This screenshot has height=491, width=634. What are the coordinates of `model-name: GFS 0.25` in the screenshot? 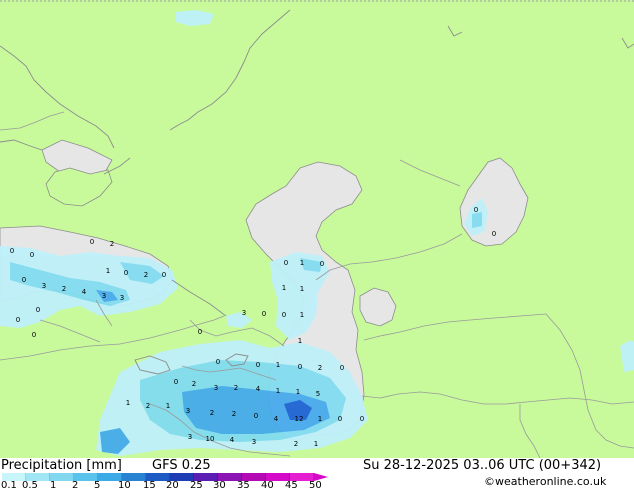 It's located at (181, 465).